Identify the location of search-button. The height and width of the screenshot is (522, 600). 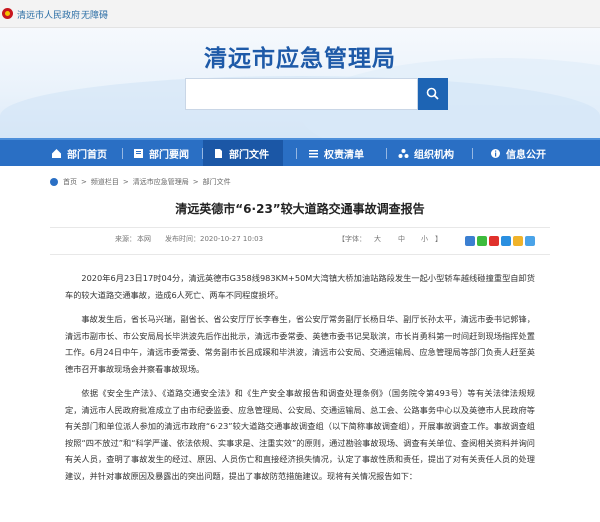
(433, 94).